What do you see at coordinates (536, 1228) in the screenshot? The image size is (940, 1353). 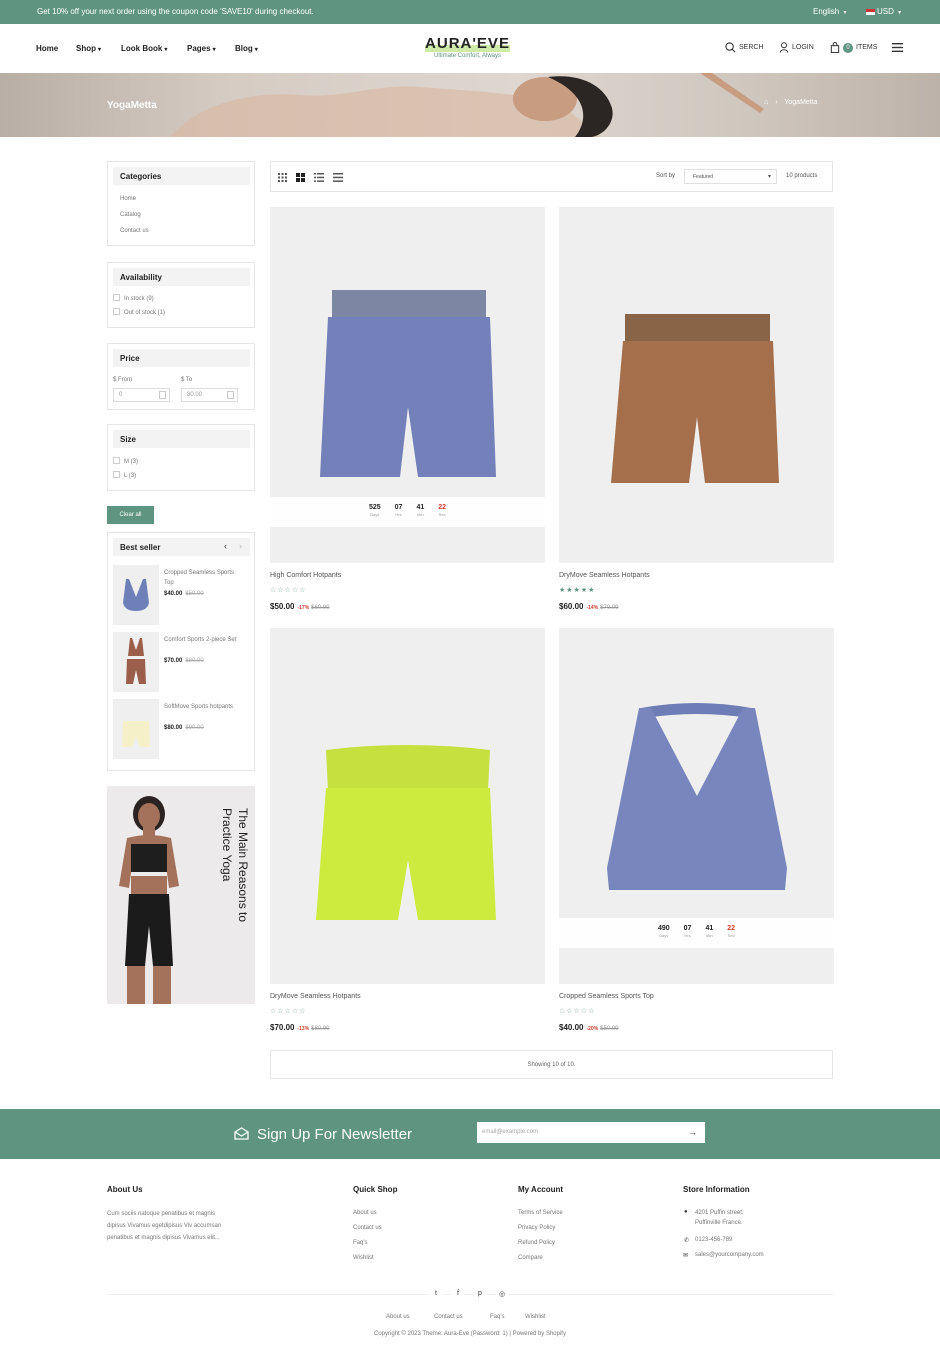 I see `footer-link: Privacy Policy` at bounding box center [536, 1228].